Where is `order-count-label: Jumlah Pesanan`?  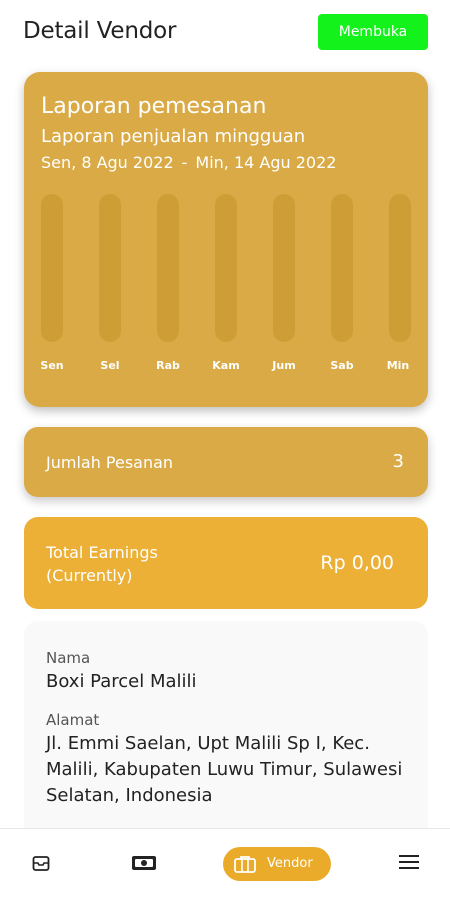 order-count-label: Jumlah Pesanan is located at coordinates (110, 462).